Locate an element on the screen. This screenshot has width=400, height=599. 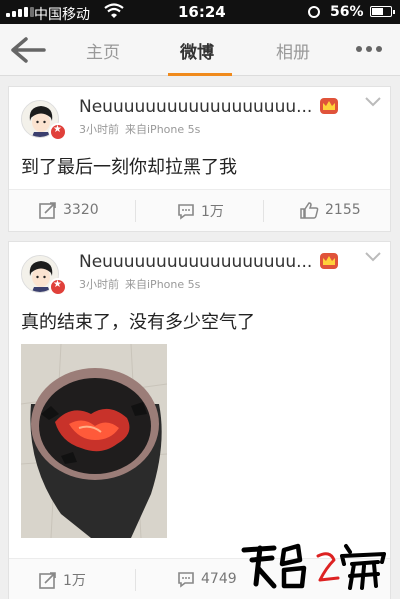
post-text: 到了最后一刻你却拉黑了我 is located at coordinates (129, 167).